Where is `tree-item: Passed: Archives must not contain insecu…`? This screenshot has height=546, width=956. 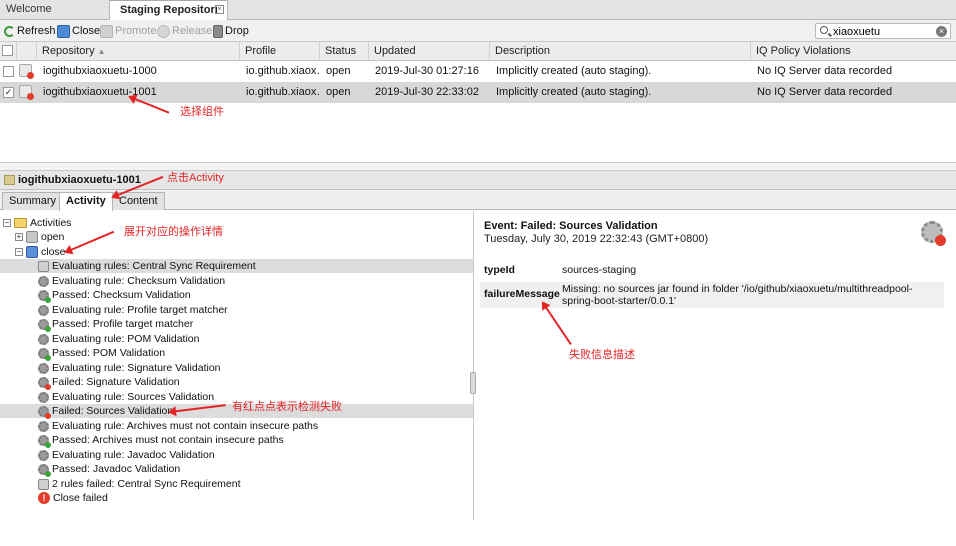 tree-item: Passed: Archives must not contain insecu… is located at coordinates (161, 440).